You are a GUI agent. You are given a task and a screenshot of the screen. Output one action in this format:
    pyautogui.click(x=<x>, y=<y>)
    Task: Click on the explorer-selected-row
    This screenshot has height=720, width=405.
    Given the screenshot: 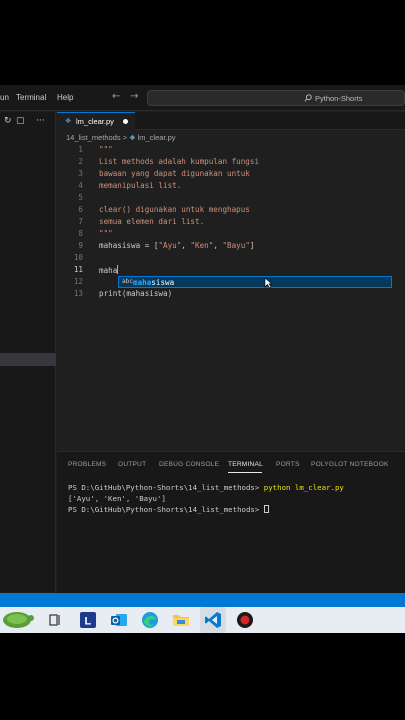 What is the action you would take?
    pyautogui.click(x=28, y=359)
    